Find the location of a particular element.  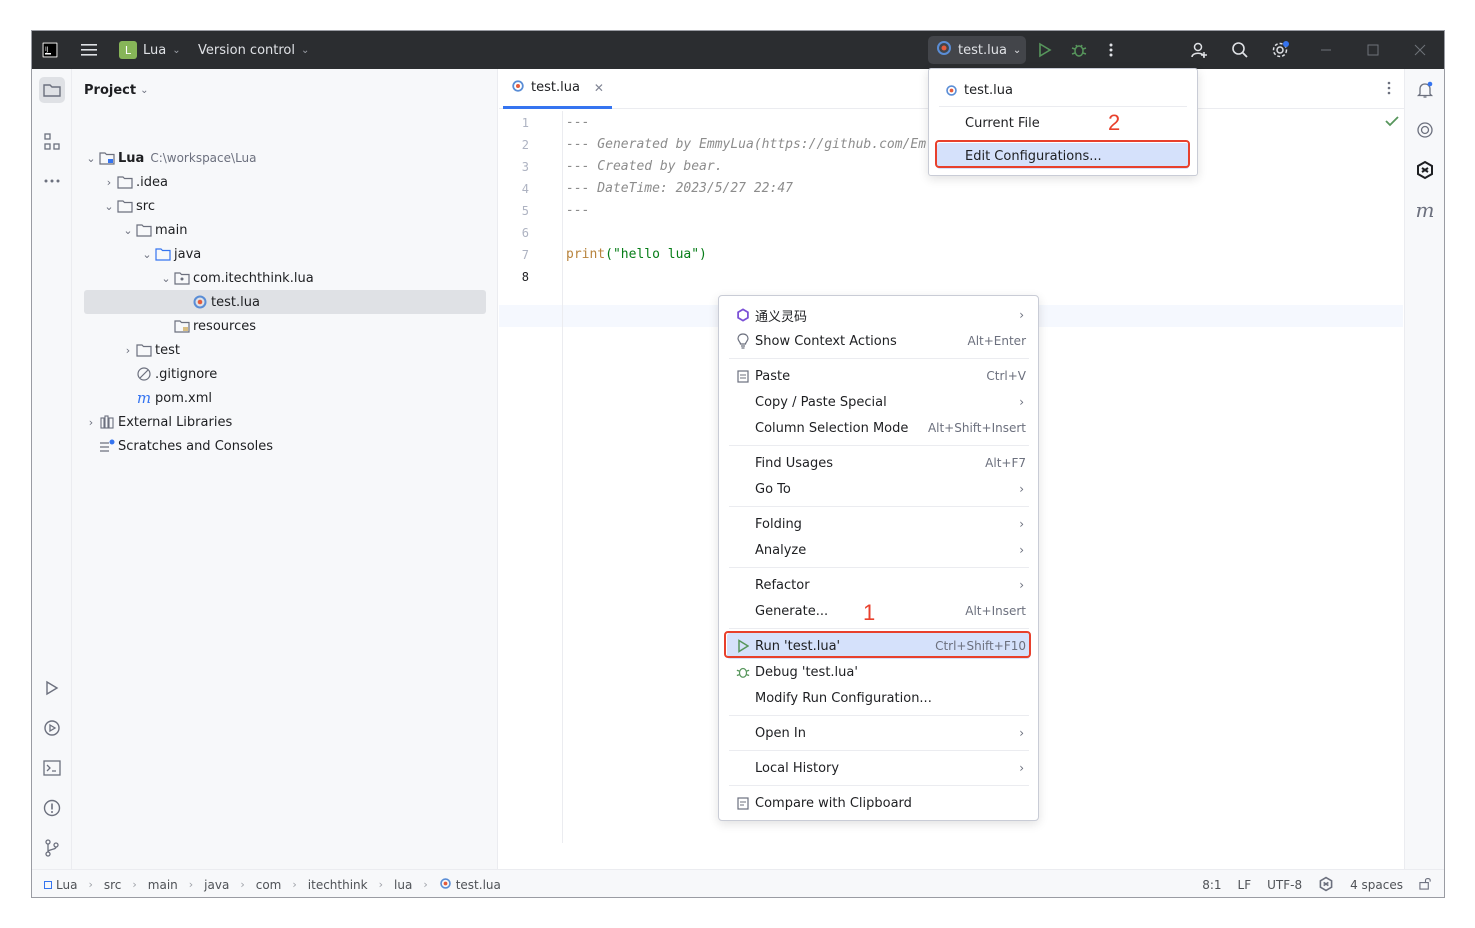

menu-item-copy-paste-special: Copy / Paste Special › is located at coordinates (878, 402).